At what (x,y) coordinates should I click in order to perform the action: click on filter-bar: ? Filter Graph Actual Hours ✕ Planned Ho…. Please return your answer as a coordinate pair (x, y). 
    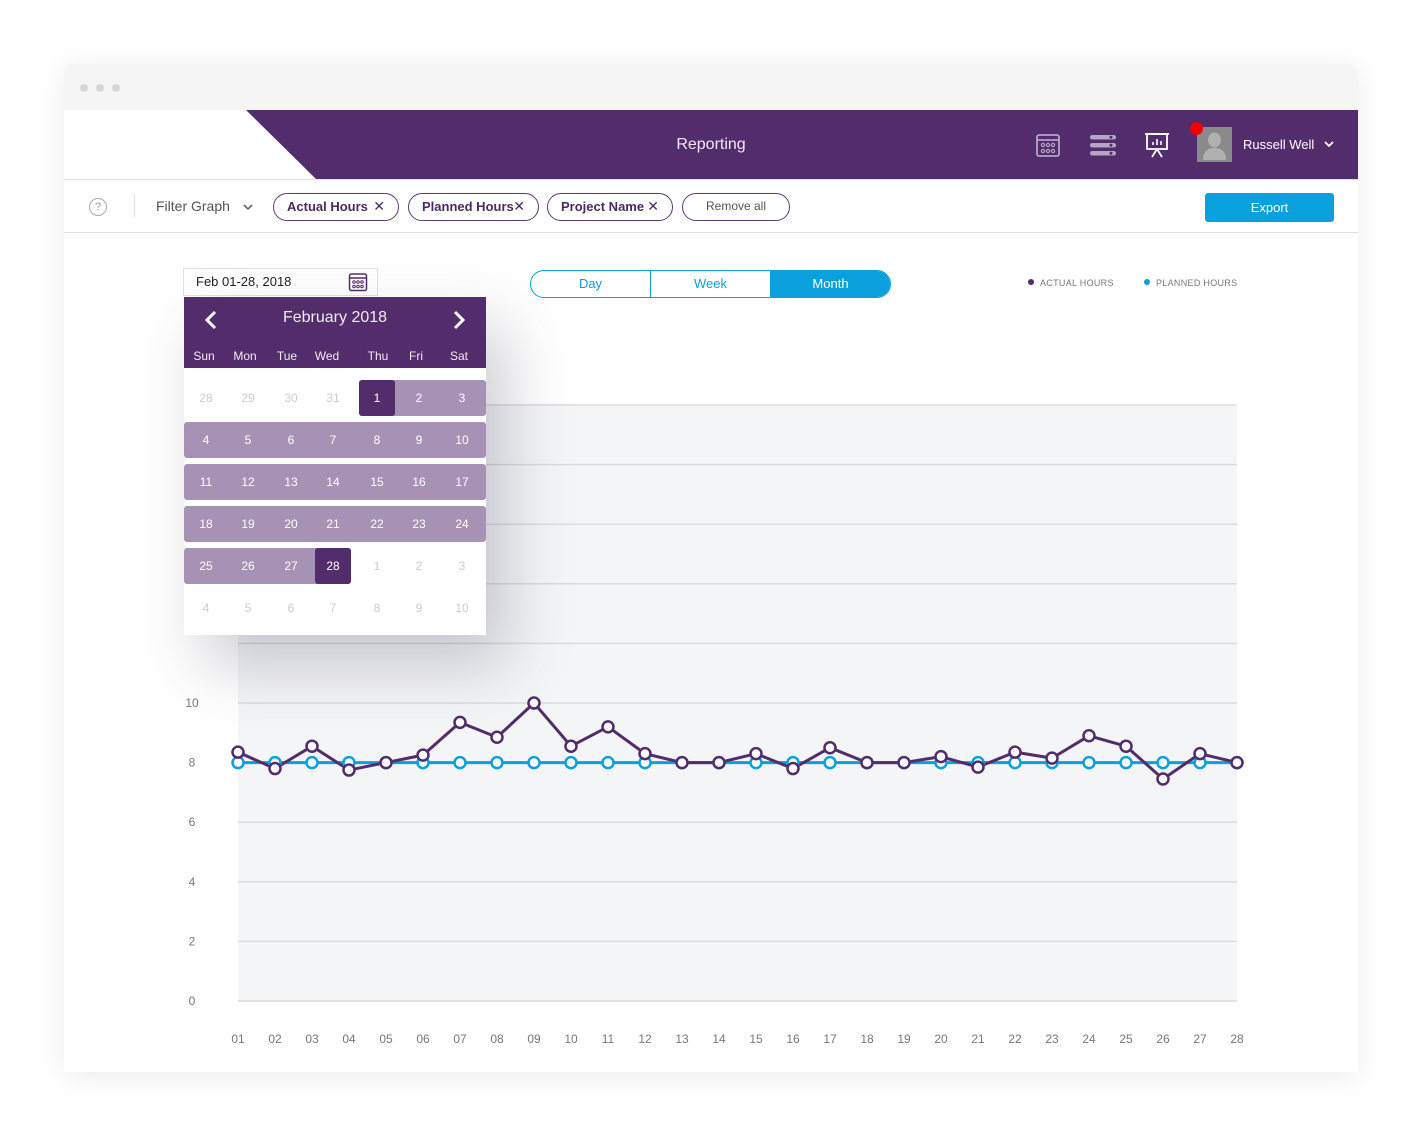
    Looking at the image, I should click on (711, 206).